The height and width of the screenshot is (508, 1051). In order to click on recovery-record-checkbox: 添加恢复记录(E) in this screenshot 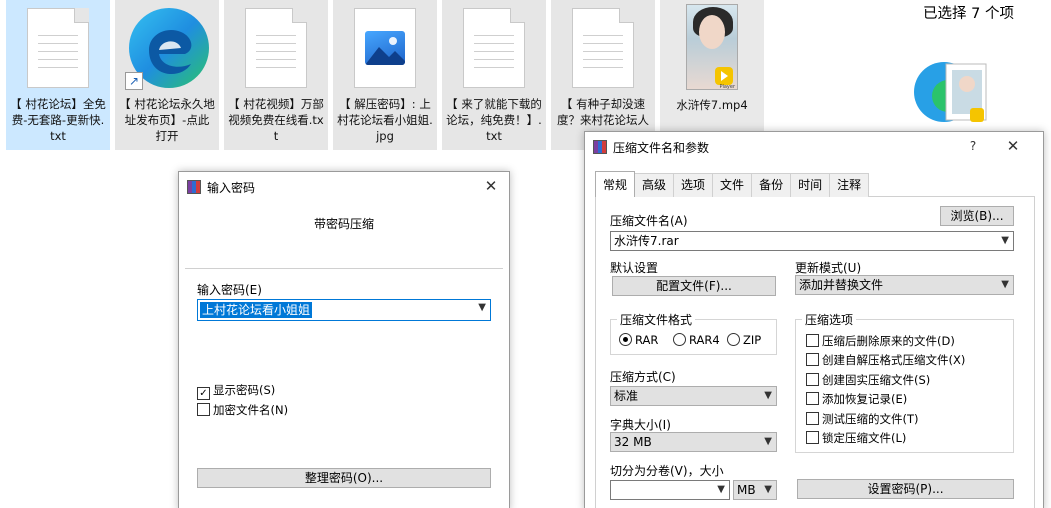, I will do `click(856, 399)`.